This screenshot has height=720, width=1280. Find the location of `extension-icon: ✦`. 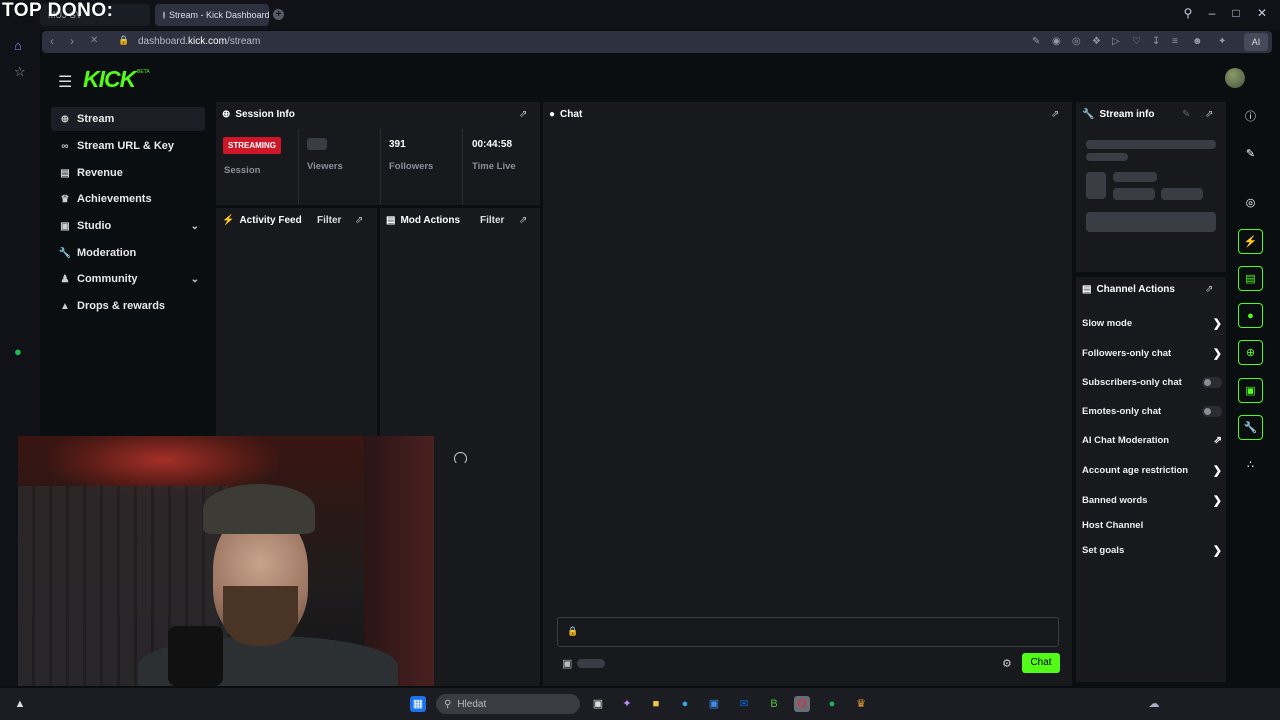

extension-icon: ✦ is located at coordinates (1222, 41).